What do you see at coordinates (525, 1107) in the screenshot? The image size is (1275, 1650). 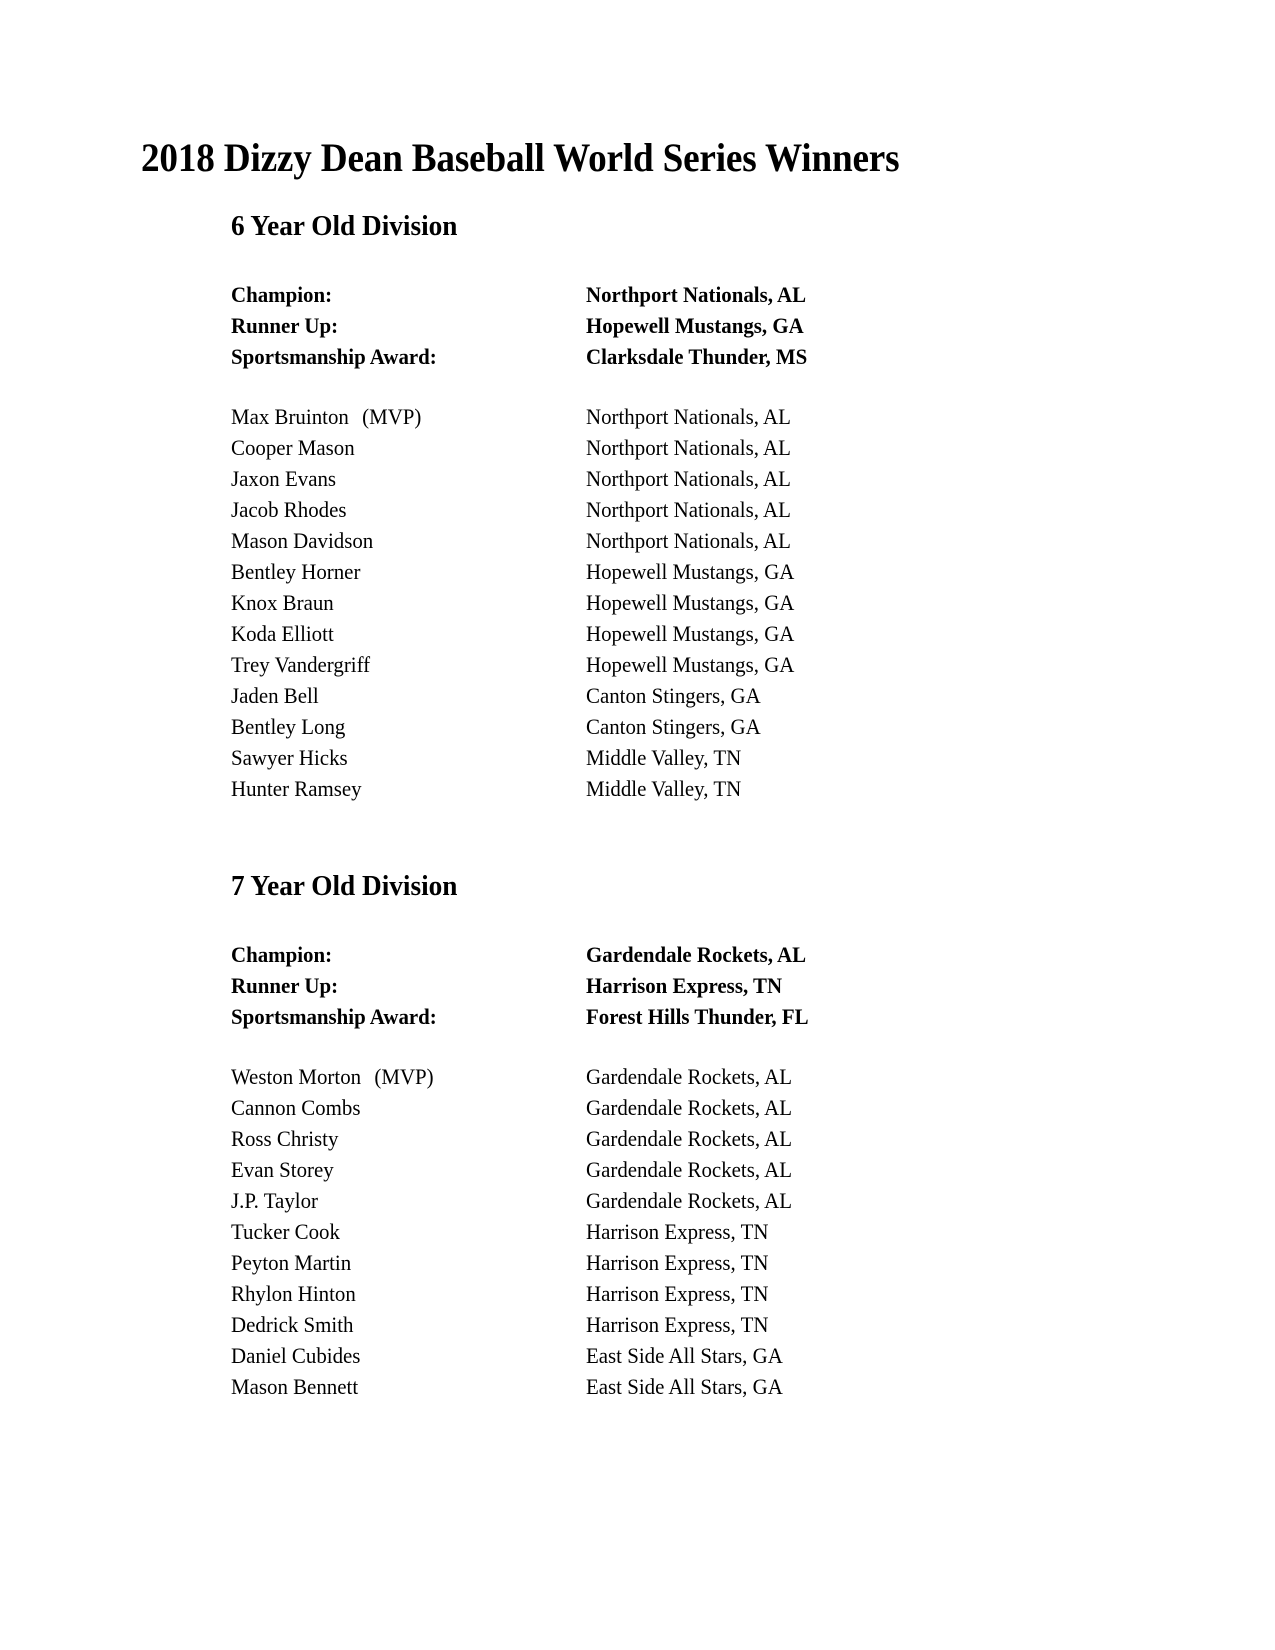 I see `table-row: Cannon Combs Gardendale Rockets, AL` at bounding box center [525, 1107].